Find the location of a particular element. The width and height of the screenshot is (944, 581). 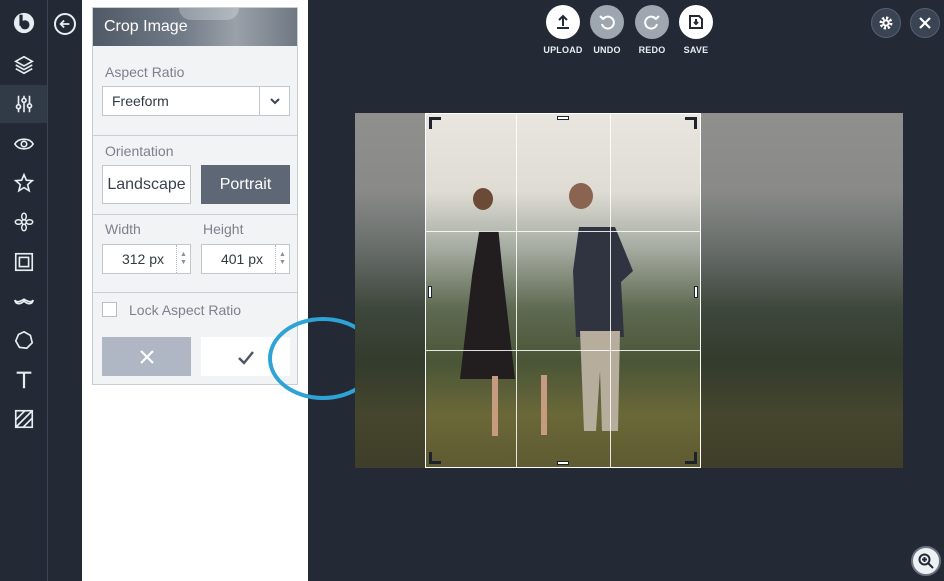

chevron-down-icon is located at coordinates (274, 101).